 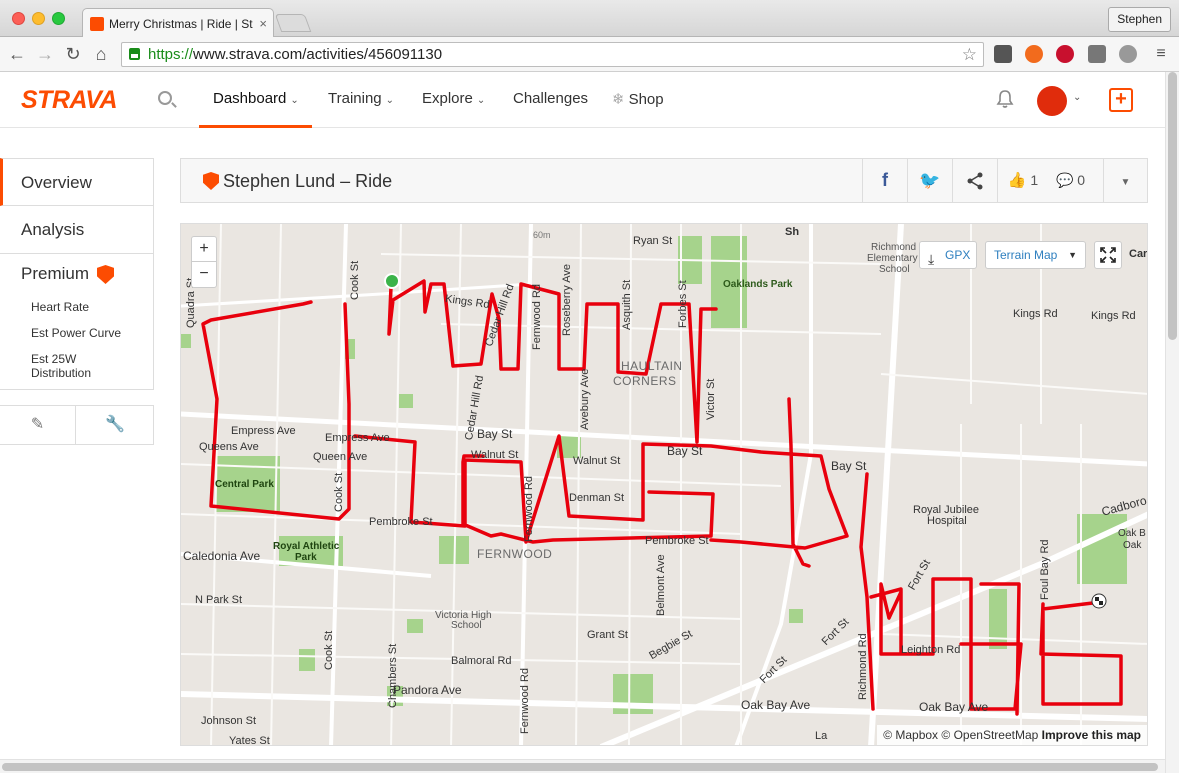 I want to click on map-type-dropdown: Terrain Map ▼, so click(x=1035, y=255).